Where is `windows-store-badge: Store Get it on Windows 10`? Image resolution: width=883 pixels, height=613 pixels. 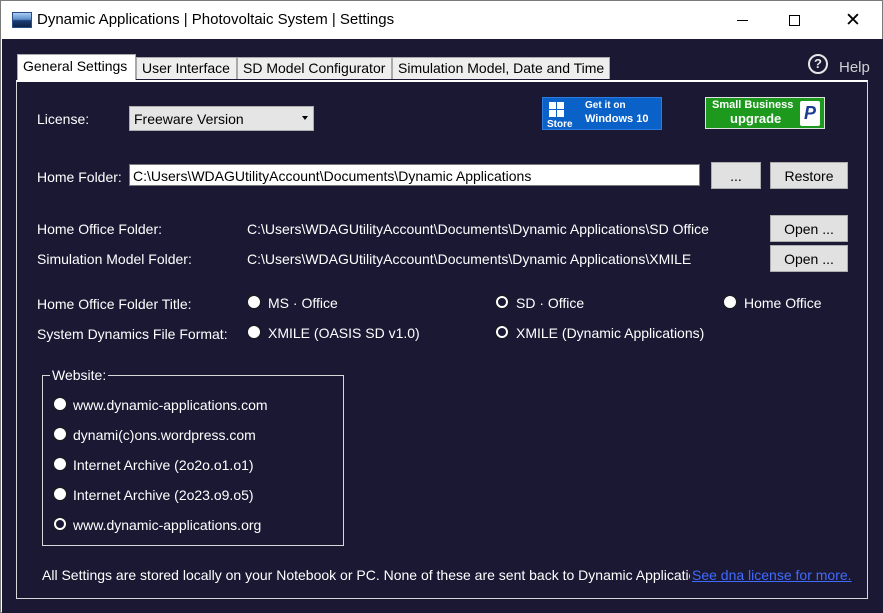 windows-store-badge: Store Get it on Windows 10 is located at coordinates (602, 113).